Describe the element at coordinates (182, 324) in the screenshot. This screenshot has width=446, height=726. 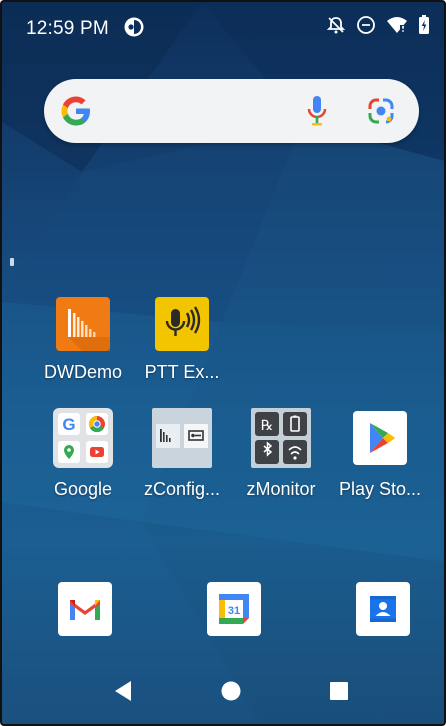
I see `ptt-express-icon` at that location.